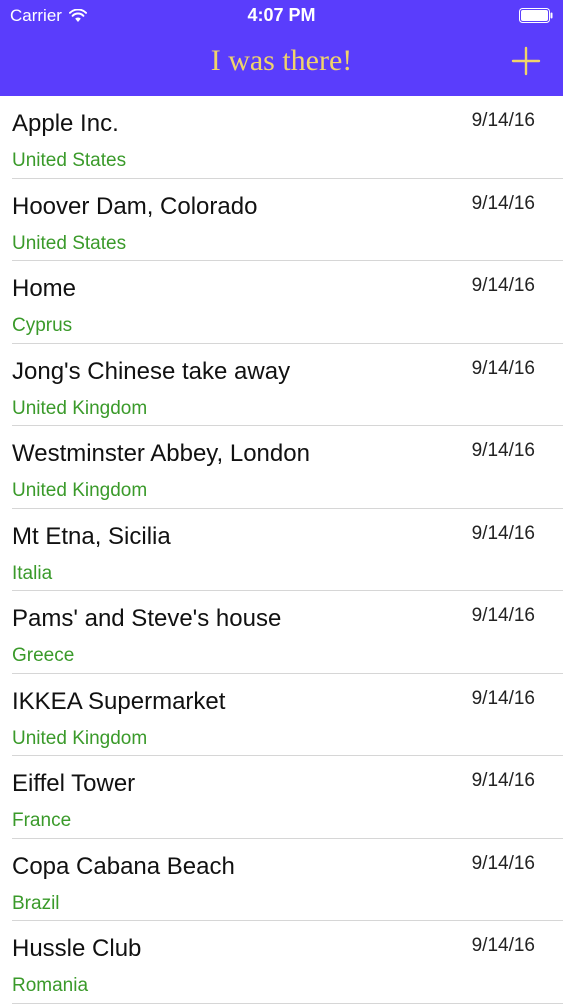  I want to click on status-time: 4:07 PM, so click(281, 15).